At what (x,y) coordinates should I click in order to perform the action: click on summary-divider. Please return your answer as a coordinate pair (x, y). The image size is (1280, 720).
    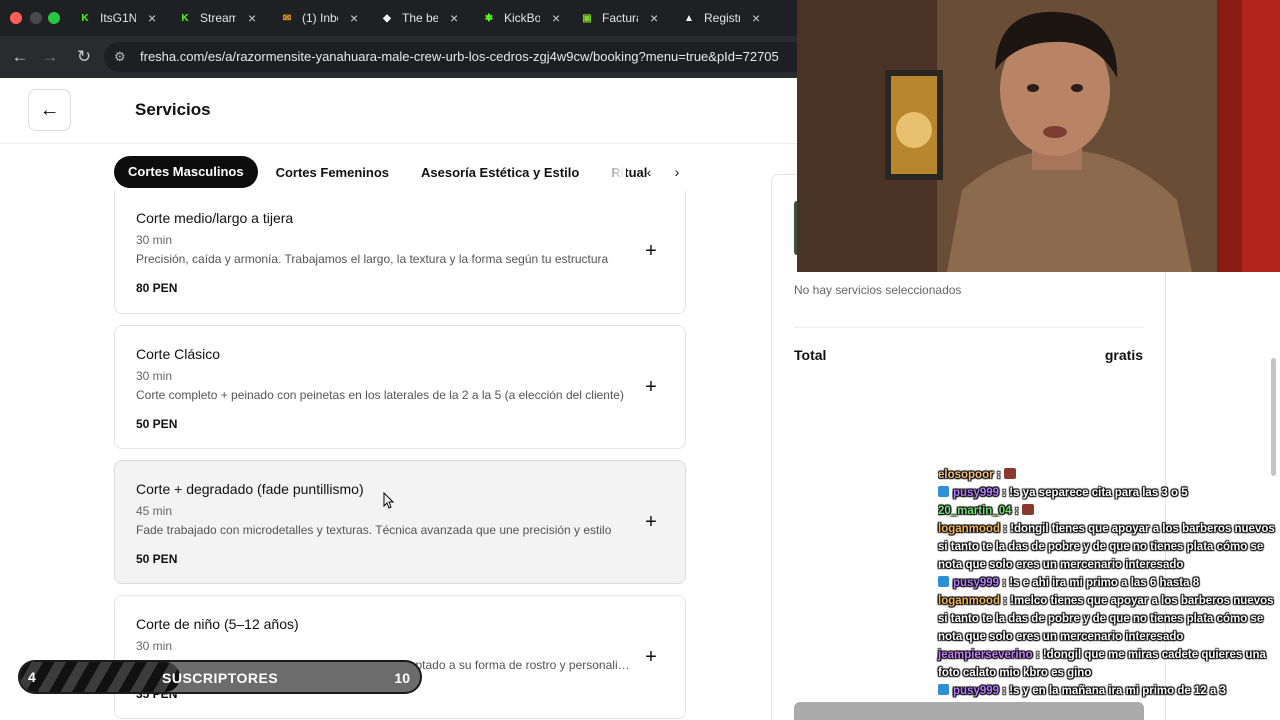
    Looking at the image, I should click on (969, 327).